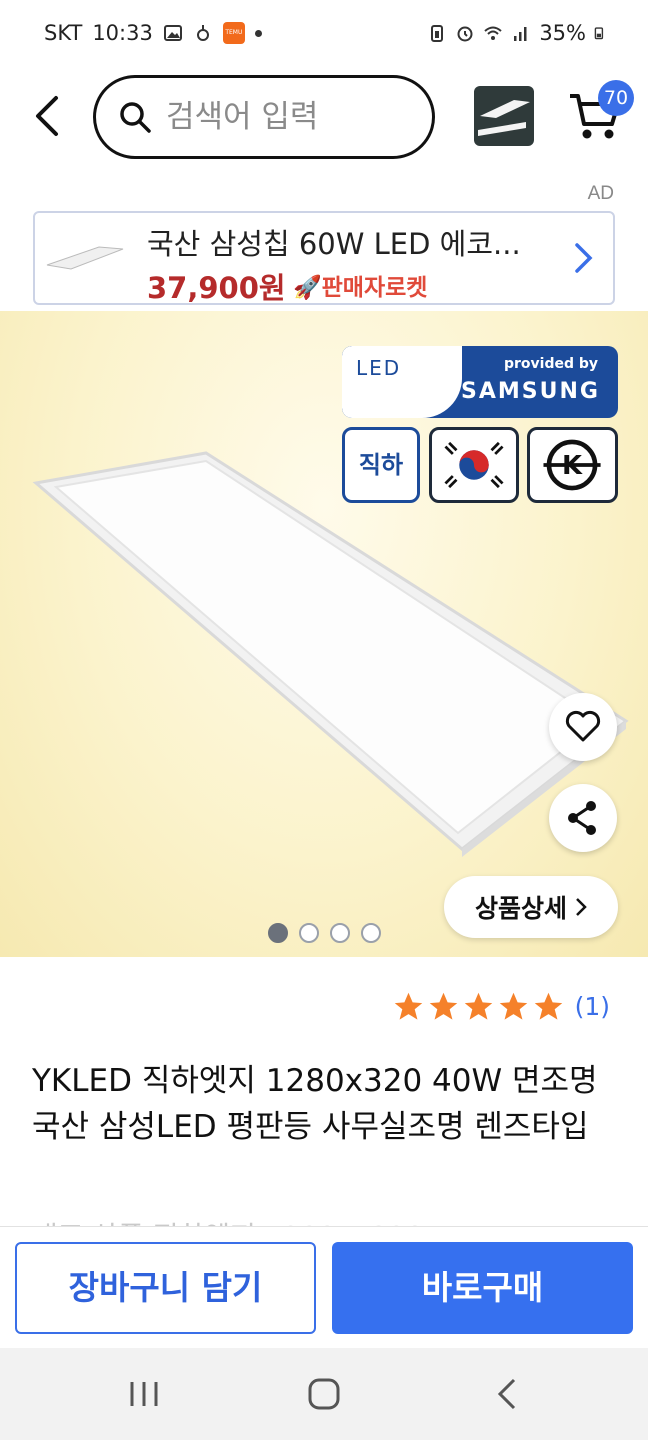  Describe the element at coordinates (508, 1394) in the screenshot. I see `back-nav-icon` at that location.